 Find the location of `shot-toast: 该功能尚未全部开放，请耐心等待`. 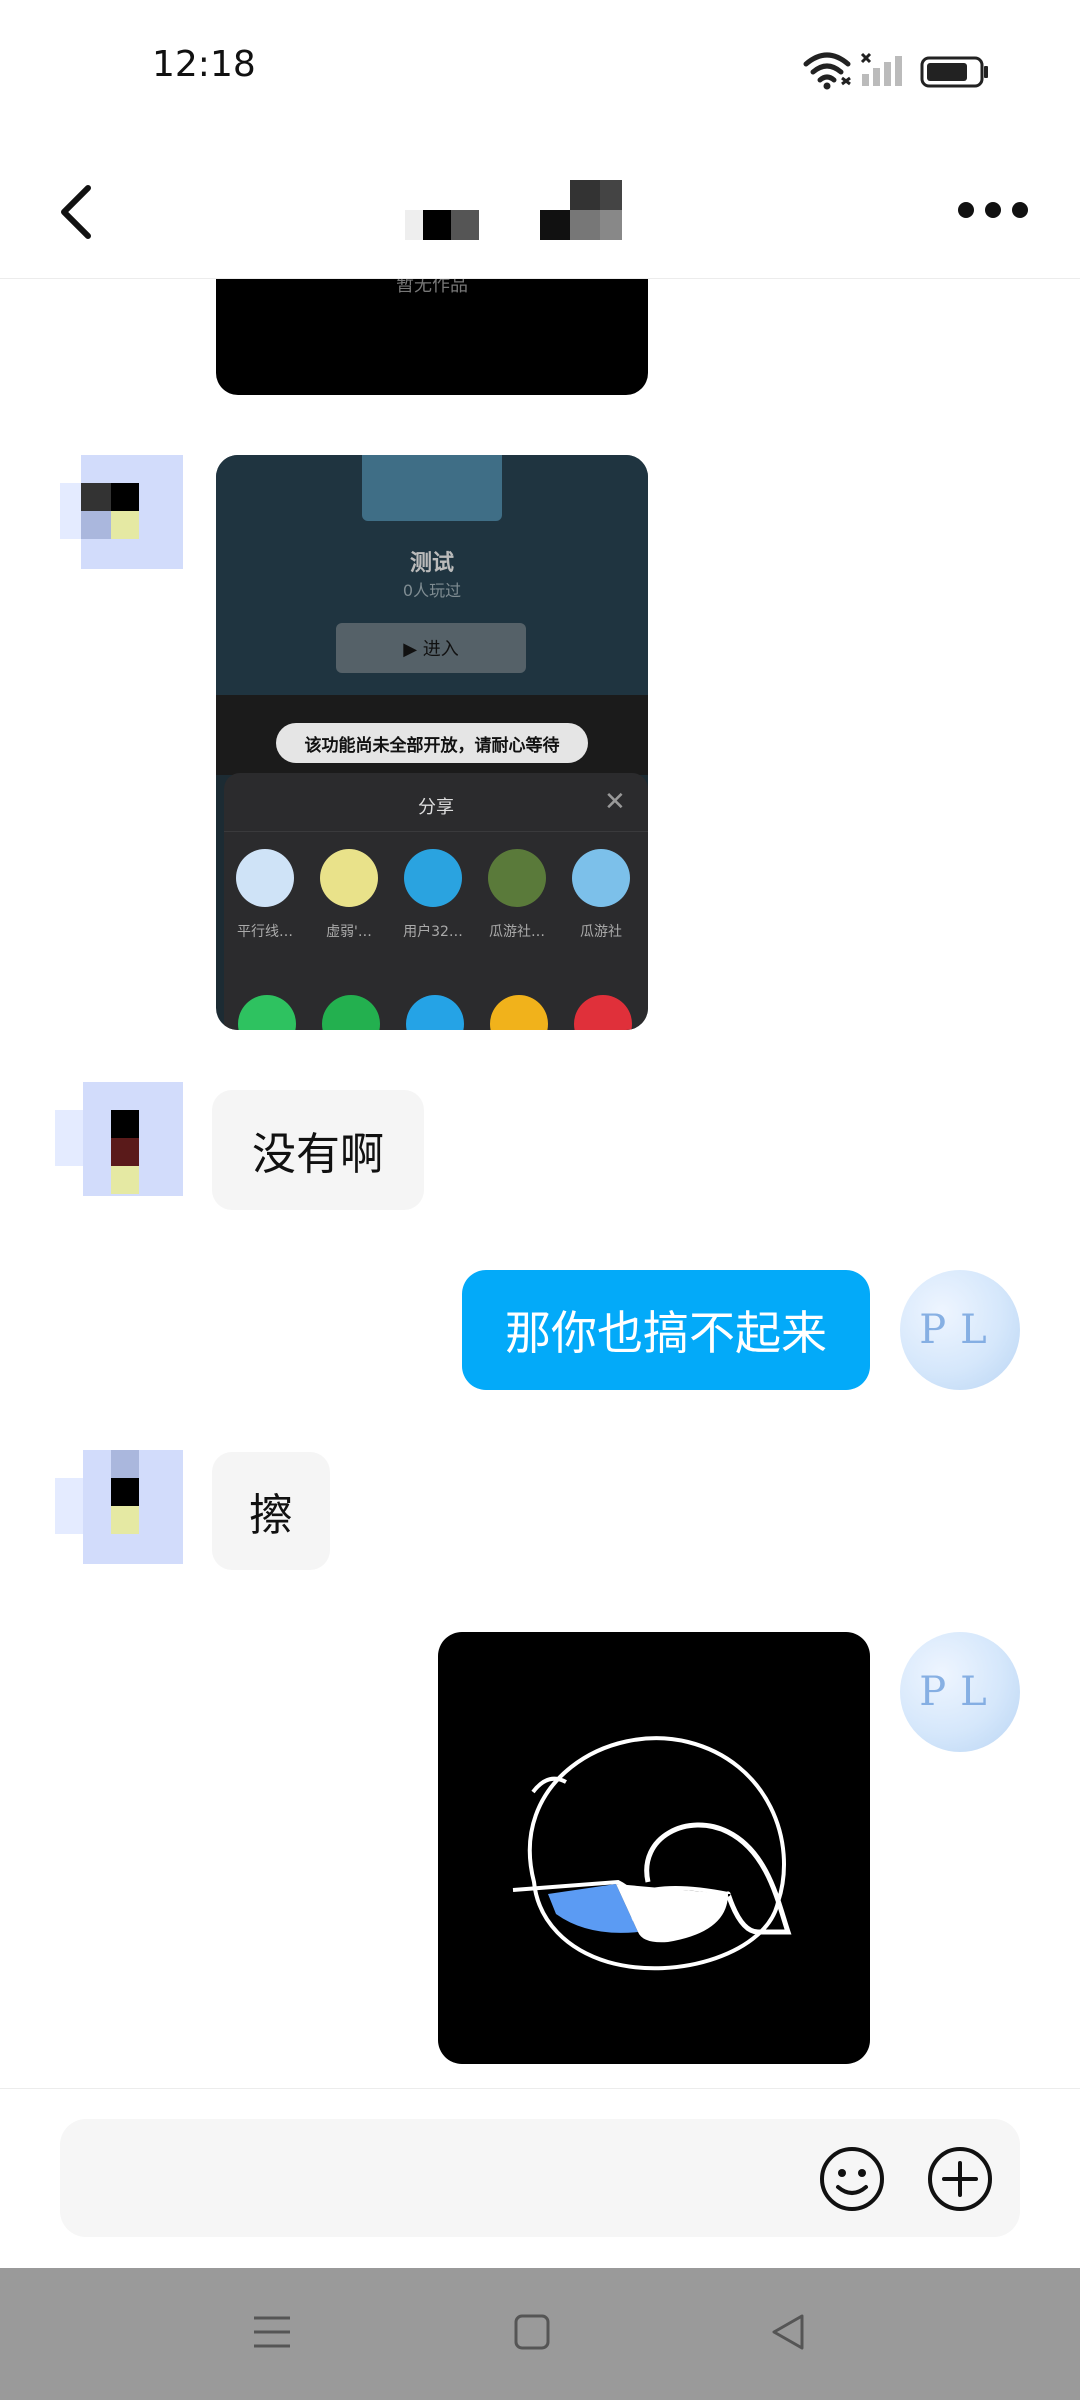

shot-toast: 该功能尚未全部开放，请耐心等待 is located at coordinates (432, 743).